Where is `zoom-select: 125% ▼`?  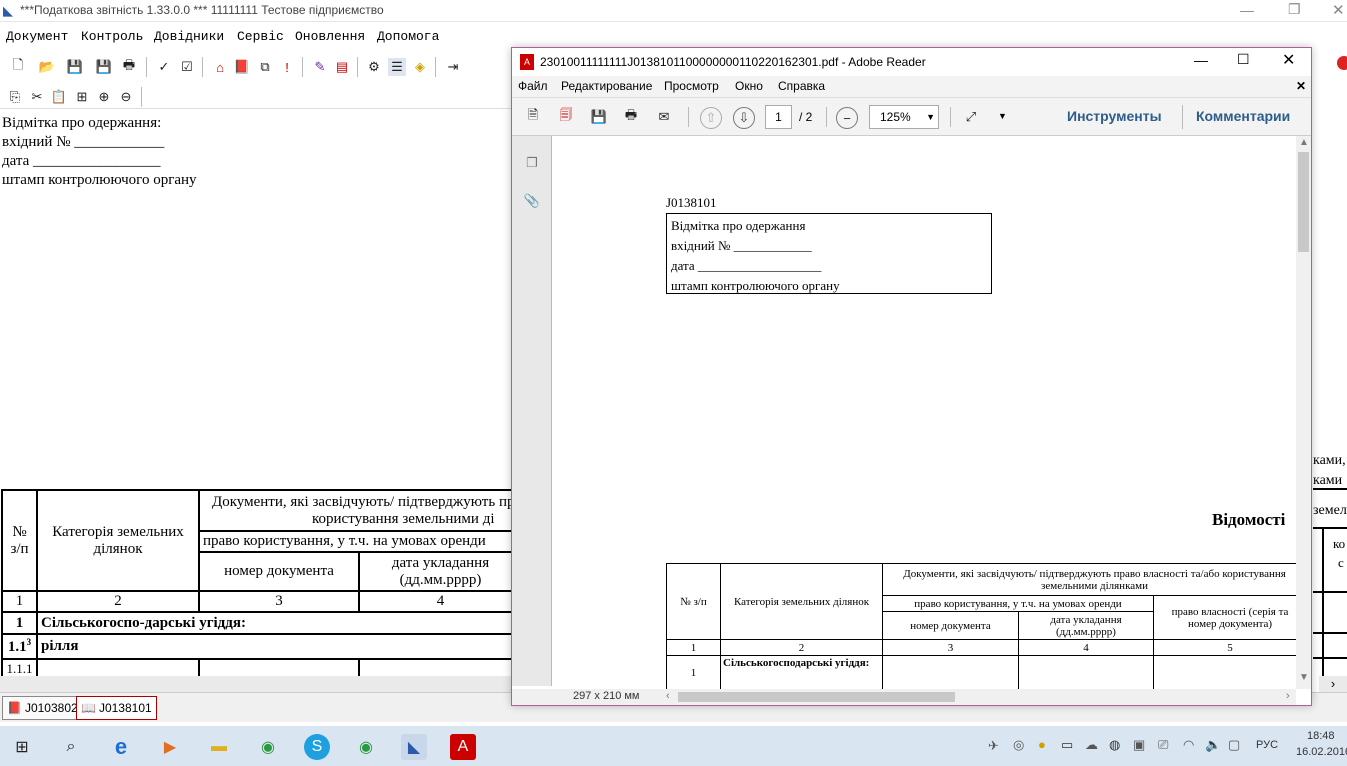
zoom-select: 125% ▼ is located at coordinates (904, 117).